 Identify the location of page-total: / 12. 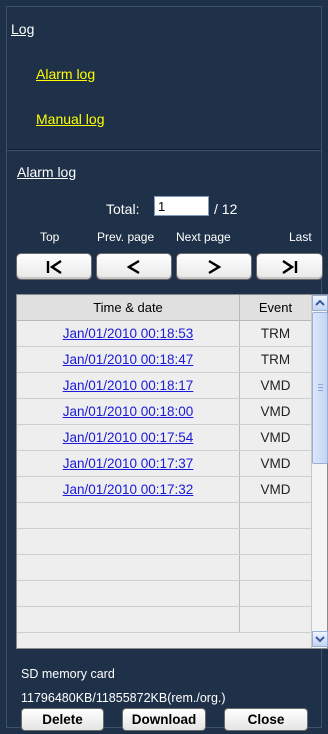
(226, 209).